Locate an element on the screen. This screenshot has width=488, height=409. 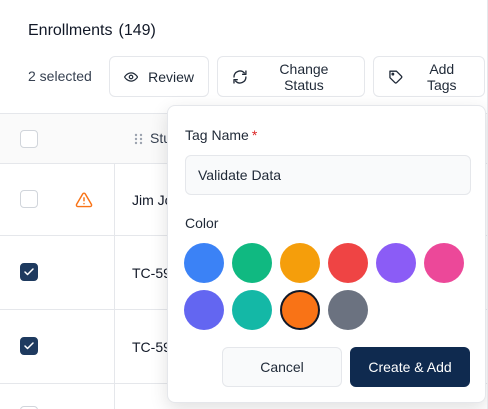
bulk-action-toolbar: 2 selected Review Change Status Add Tags is located at coordinates (243, 77).